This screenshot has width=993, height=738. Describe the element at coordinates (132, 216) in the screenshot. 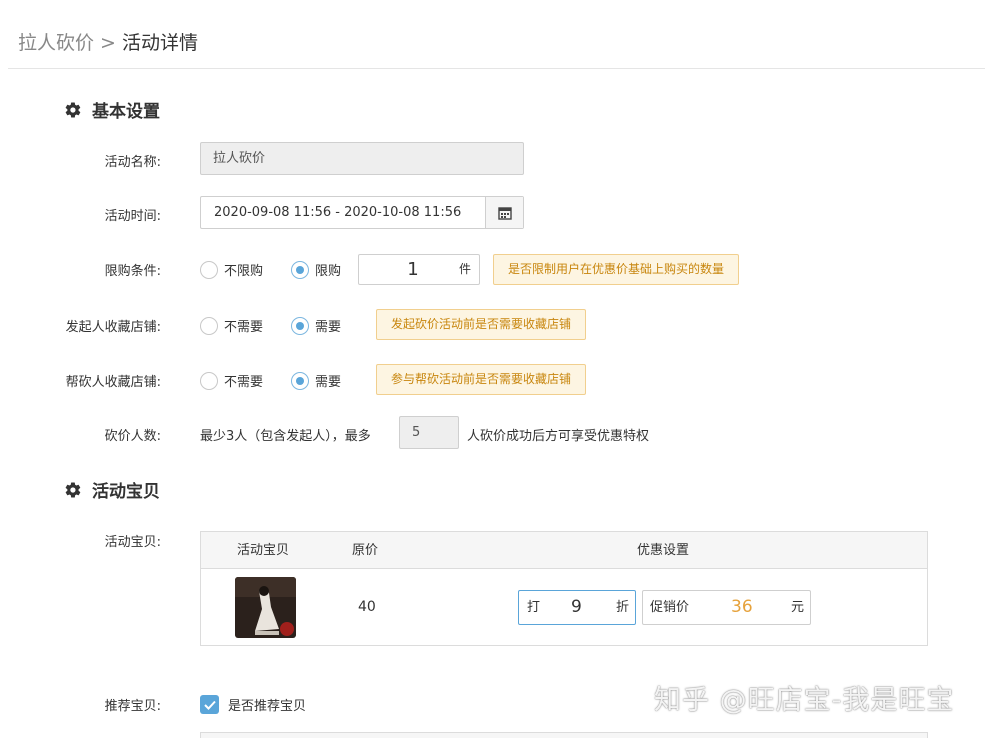

I see `activity-time-label: 活动时间:` at that location.